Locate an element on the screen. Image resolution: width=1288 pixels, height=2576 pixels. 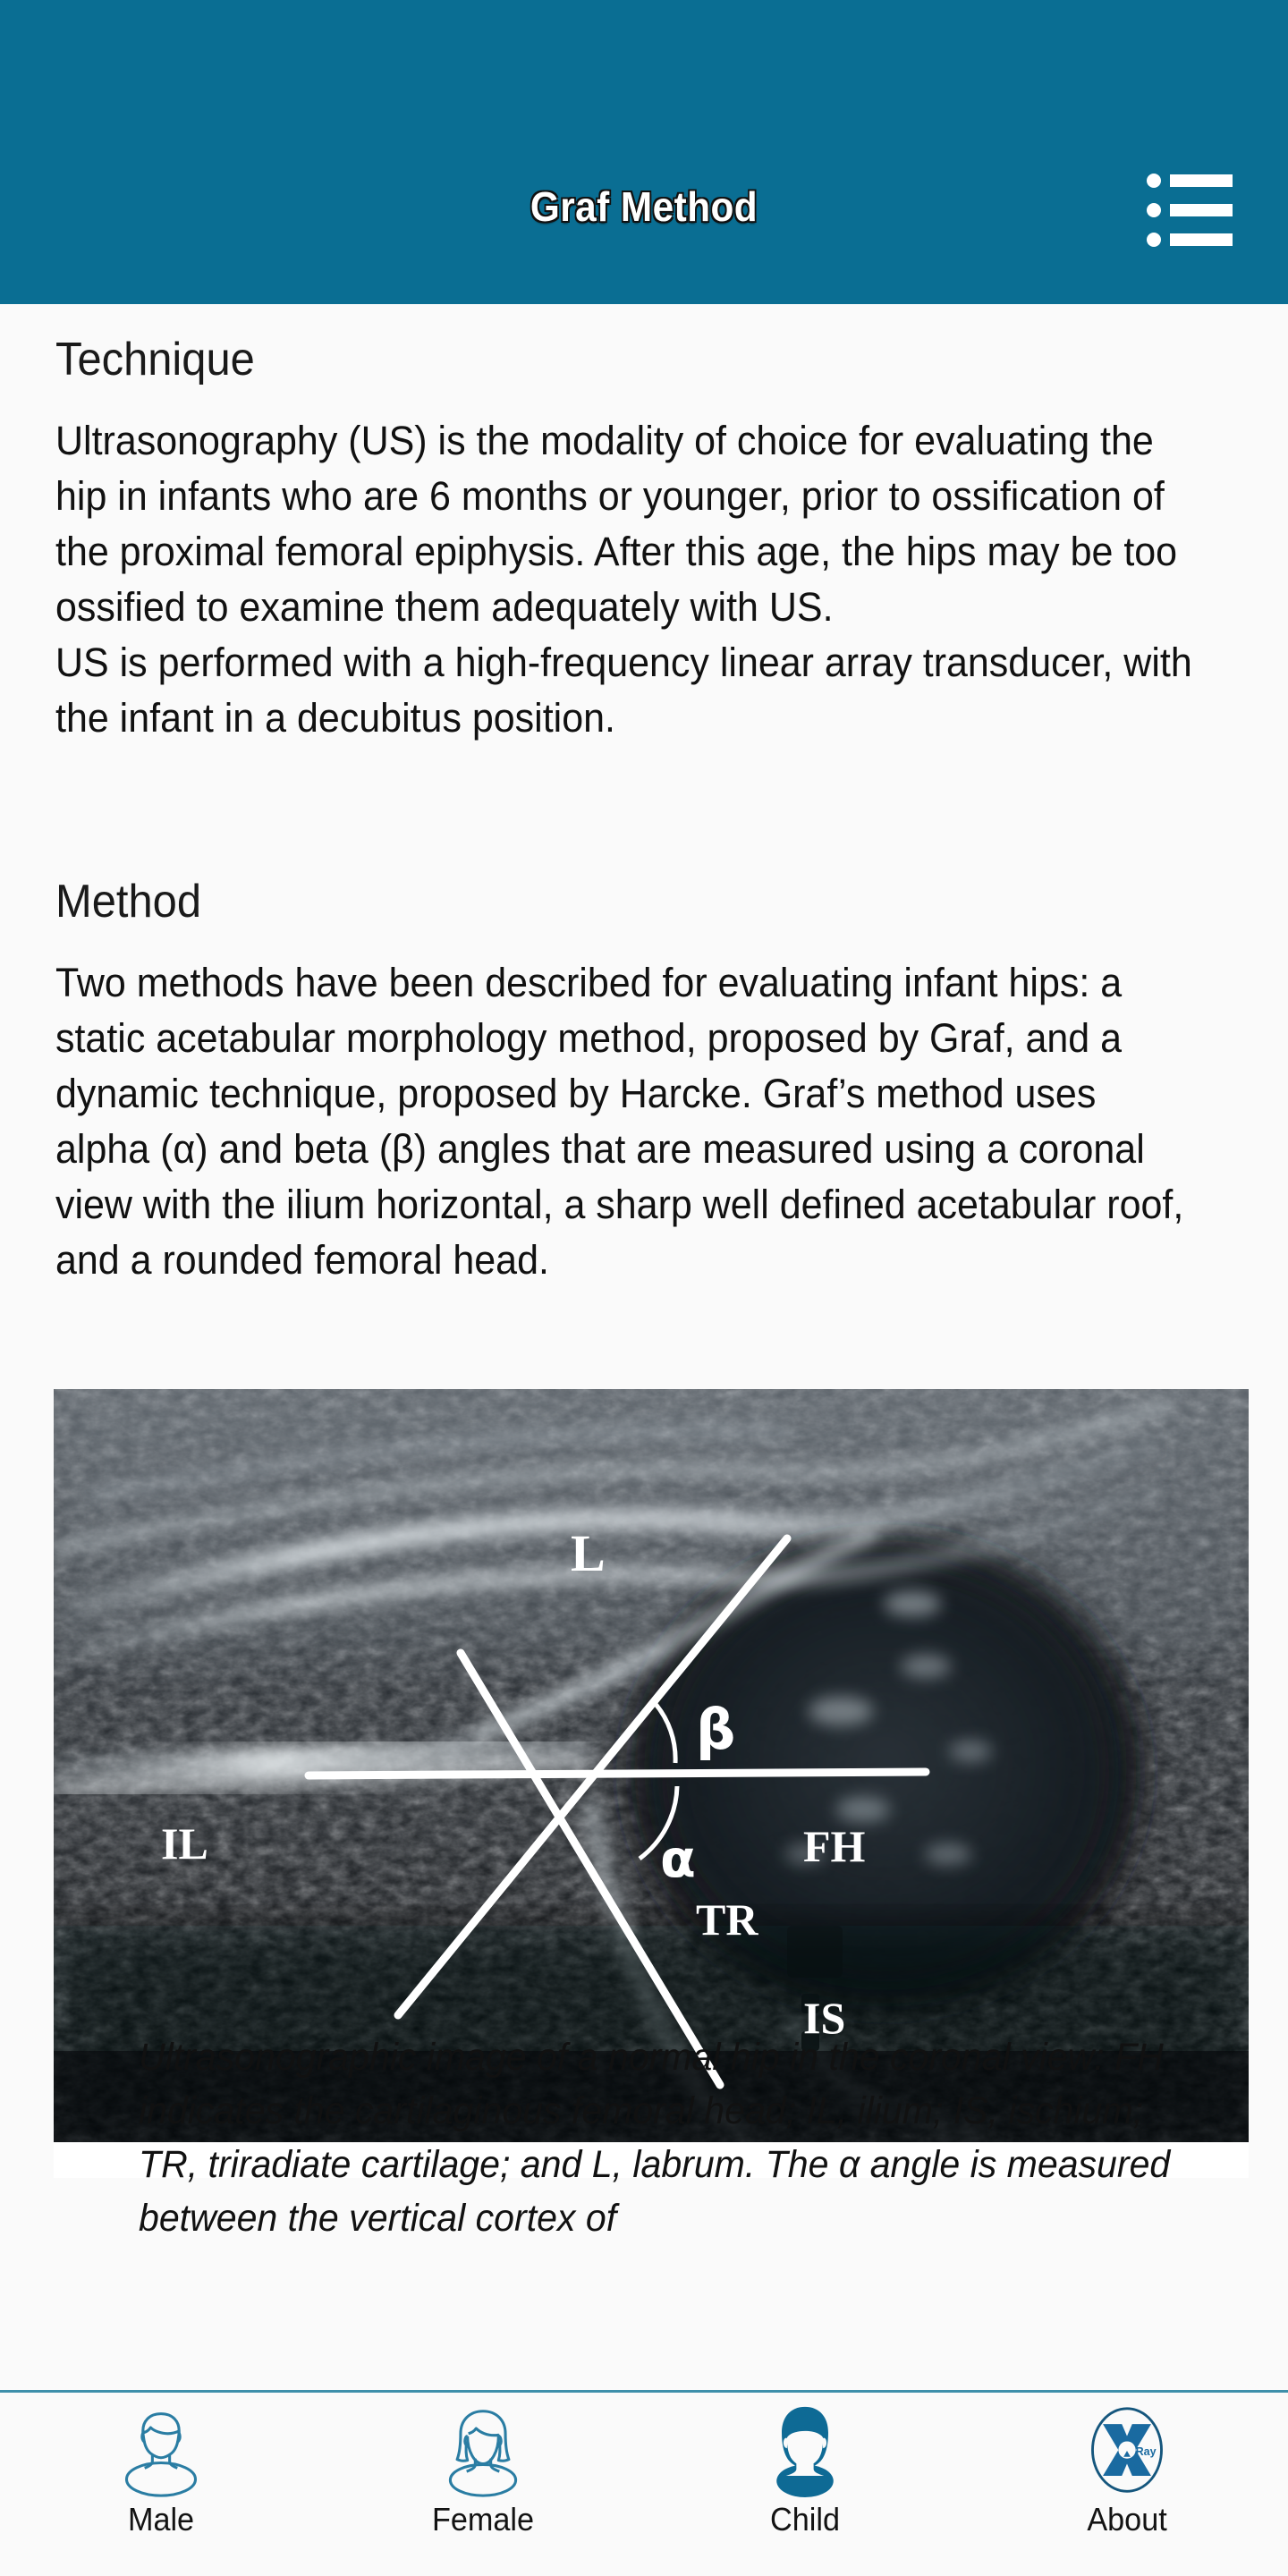
annotation-triradiate: TR is located at coordinates (727, 1919).